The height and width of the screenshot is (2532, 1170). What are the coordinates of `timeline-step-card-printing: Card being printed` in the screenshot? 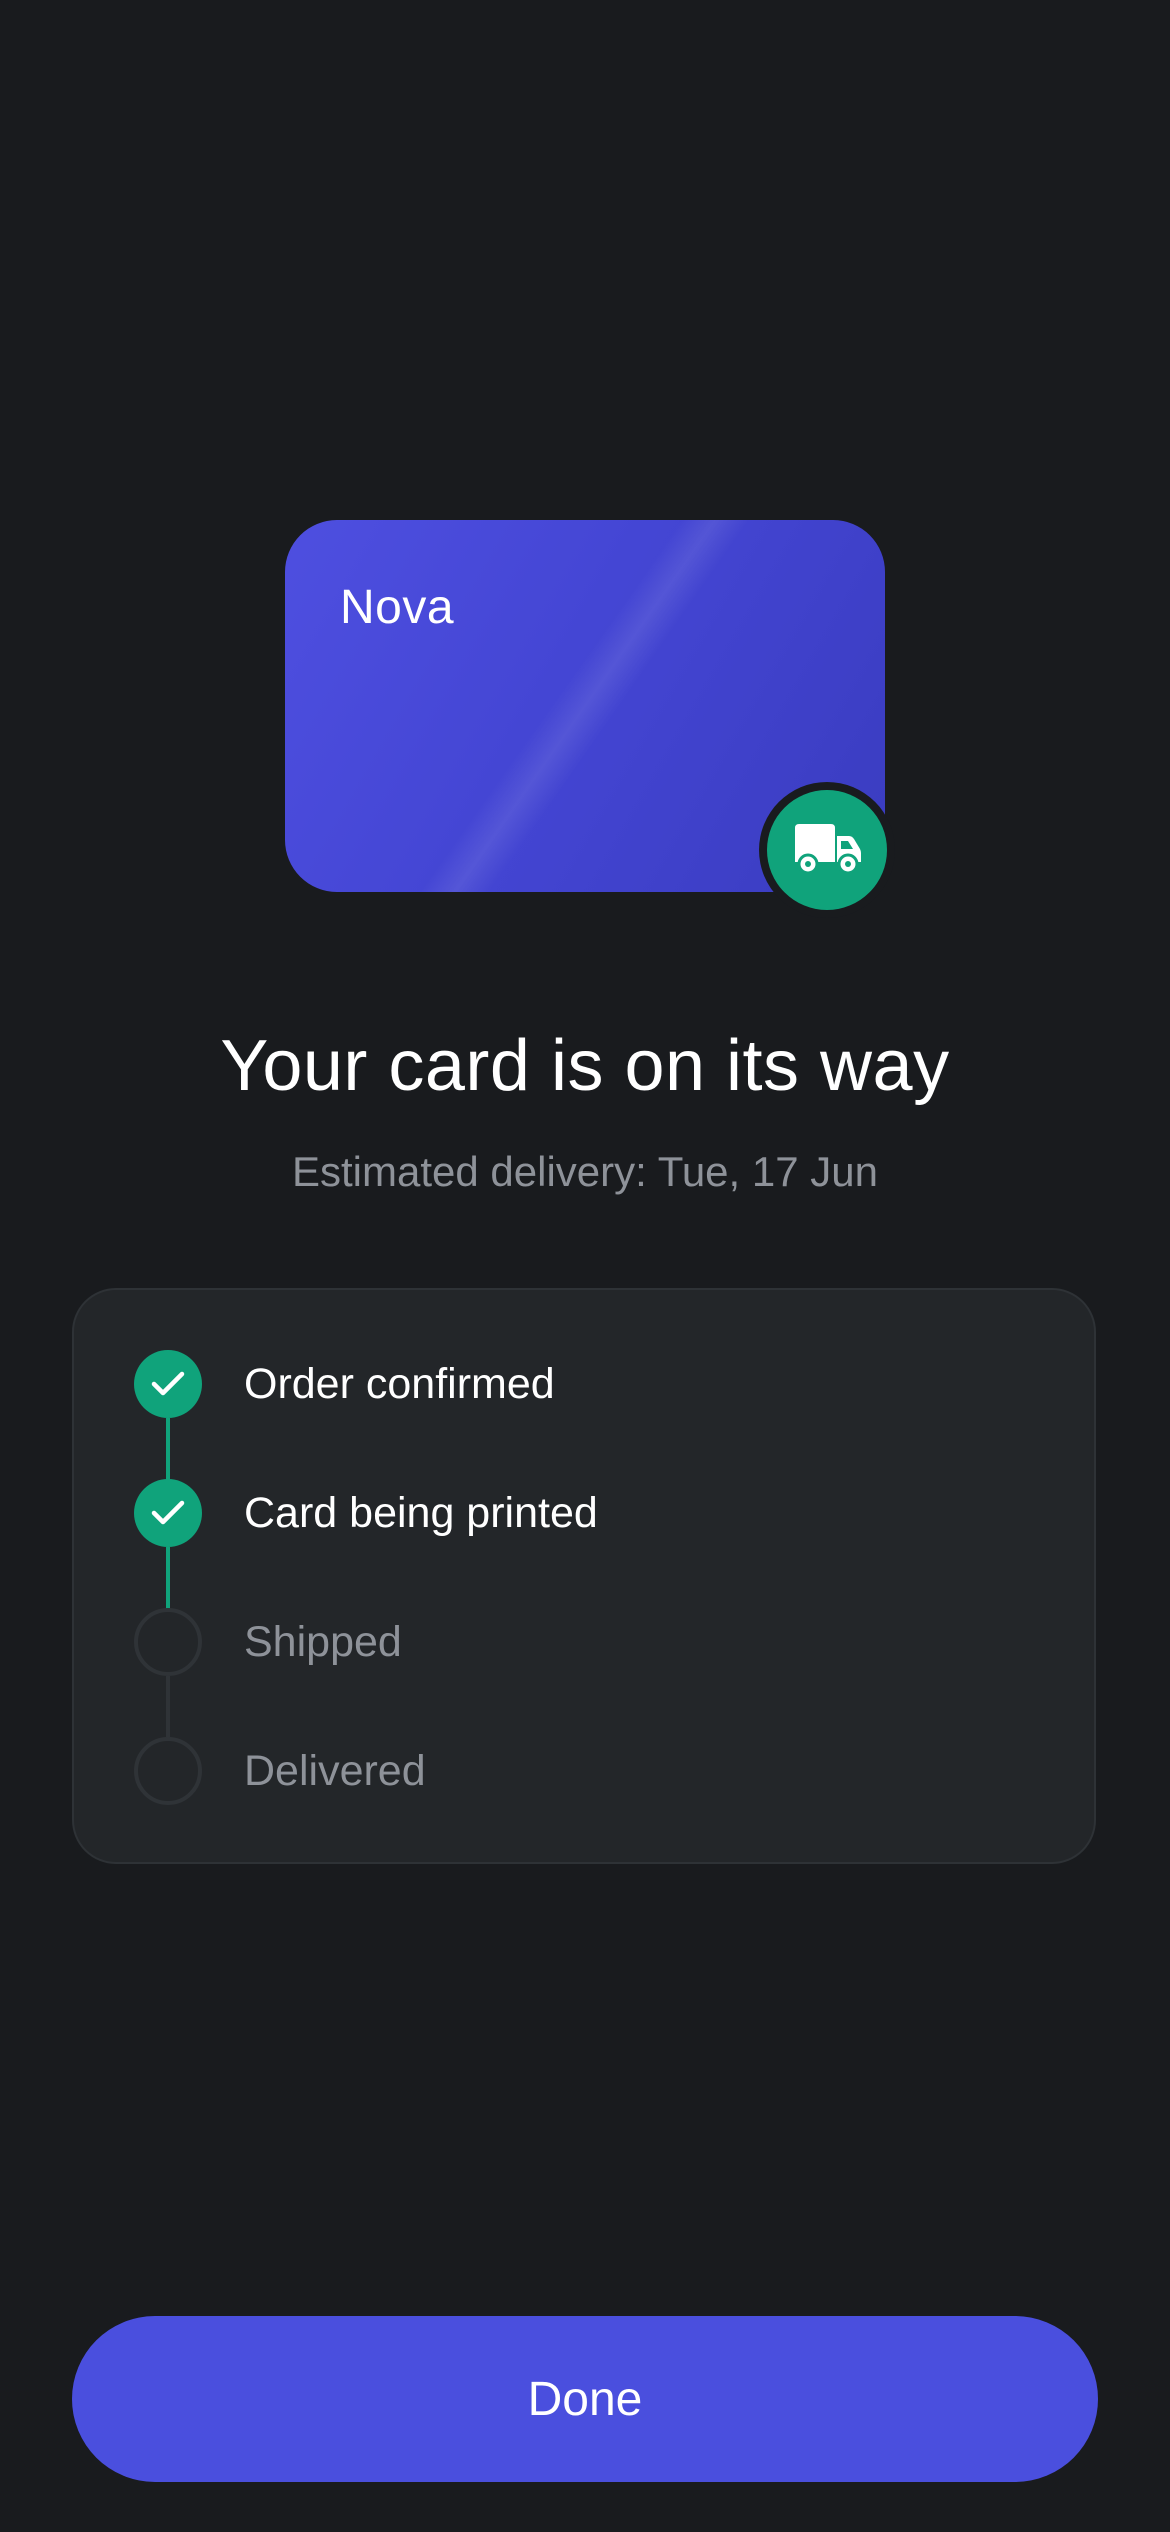 It's located at (366, 1513).